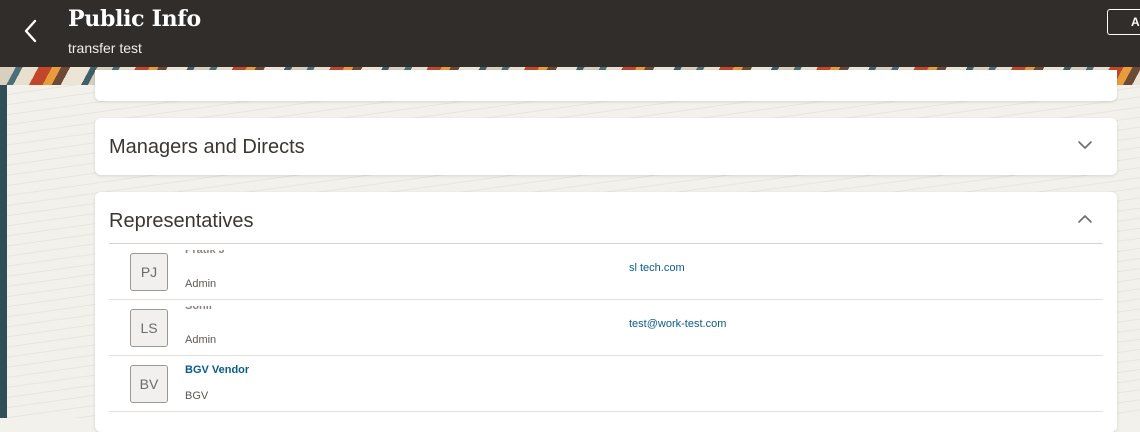 The height and width of the screenshot is (432, 1140). What do you see at coordinates (149, 328) in the screenshot?
I see `avatar: LS` at bounding box center [149, 328].